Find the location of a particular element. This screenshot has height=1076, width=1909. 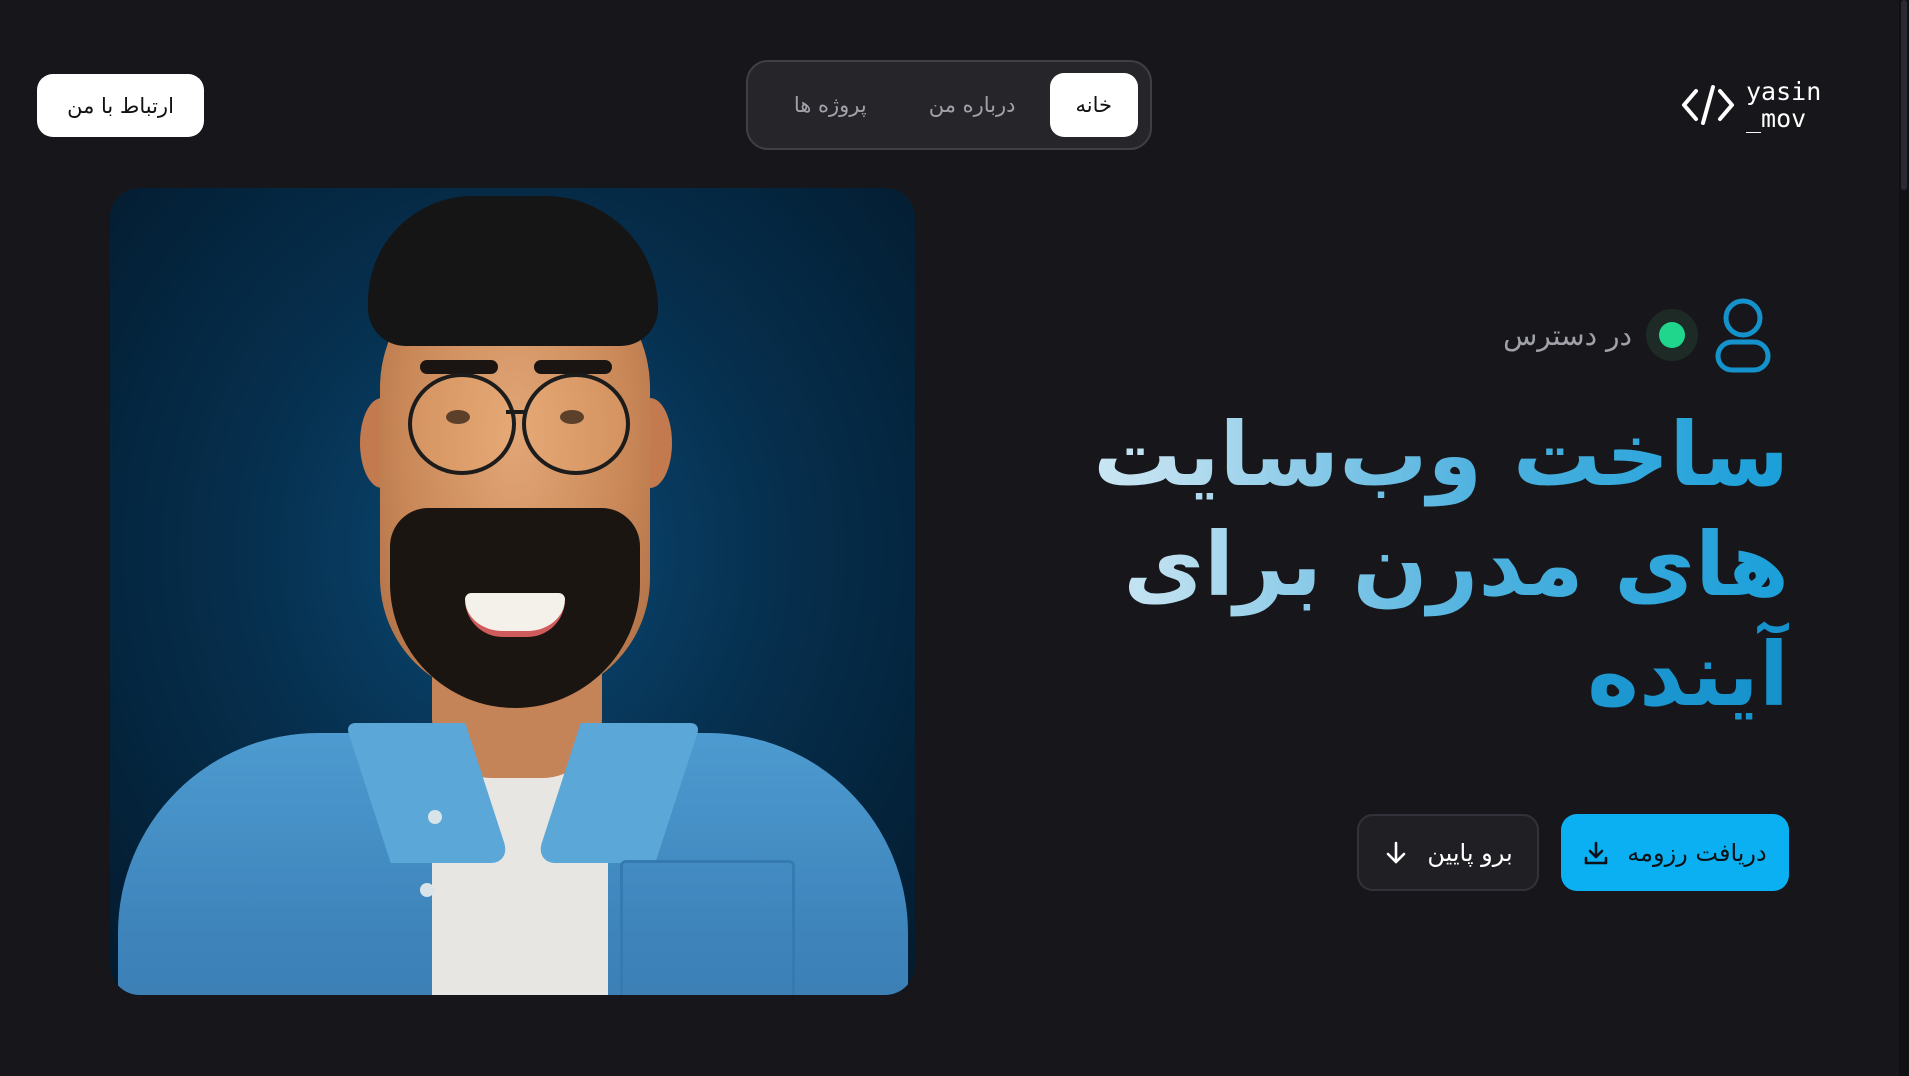

photo-hair is located at coordinates (513, 271).